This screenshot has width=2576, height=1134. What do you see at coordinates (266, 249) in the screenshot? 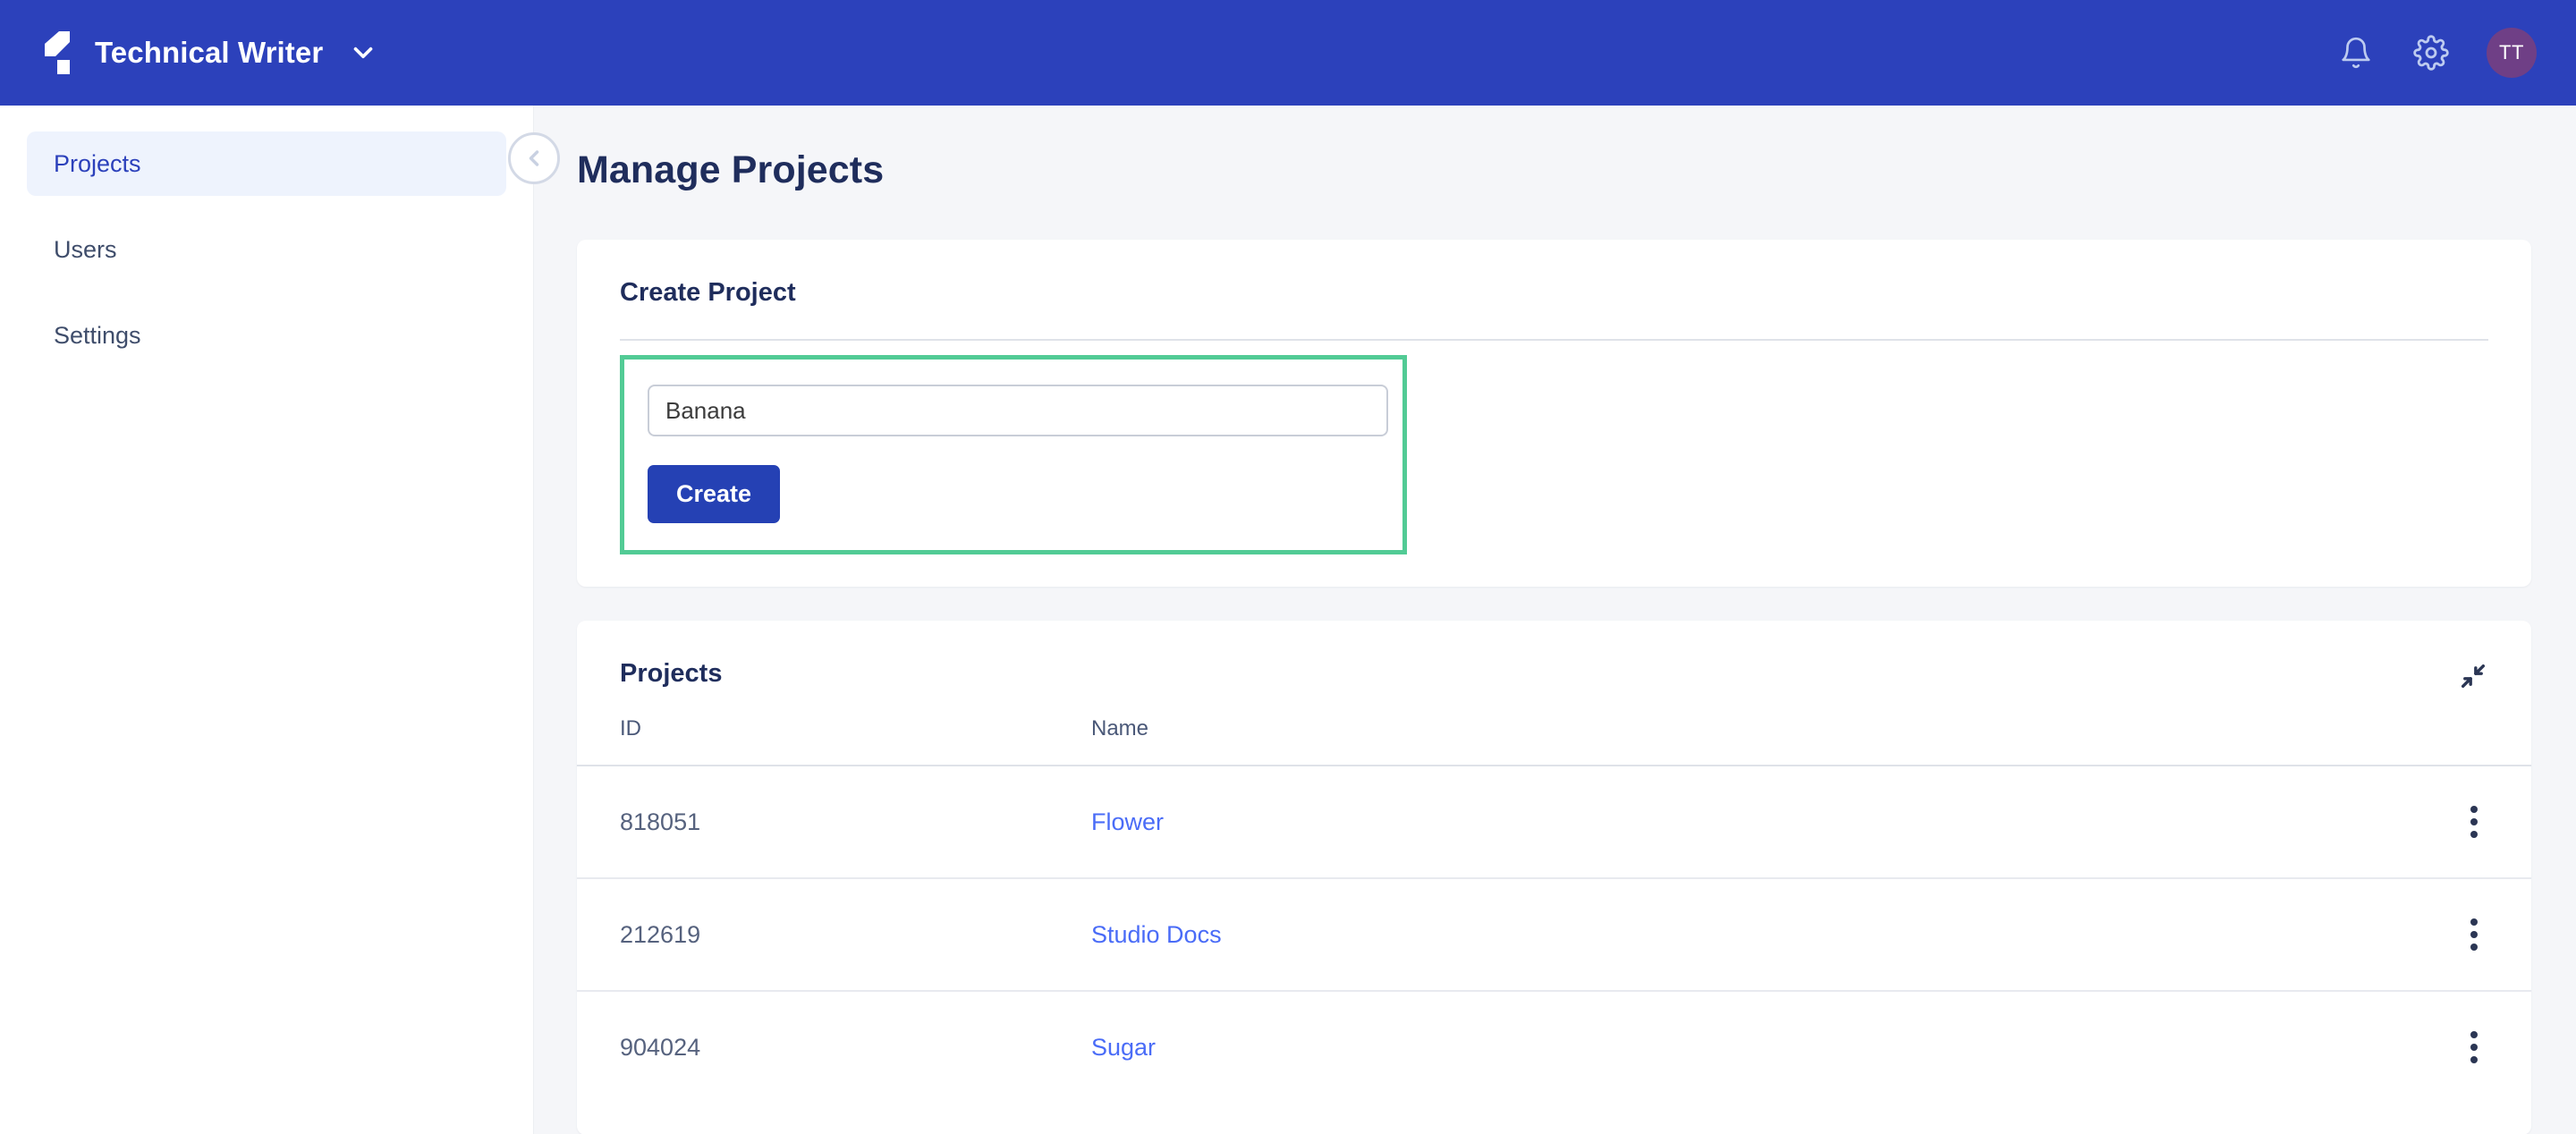
I see `sidebar-item-users: Users` at bounding box center [266, 249].